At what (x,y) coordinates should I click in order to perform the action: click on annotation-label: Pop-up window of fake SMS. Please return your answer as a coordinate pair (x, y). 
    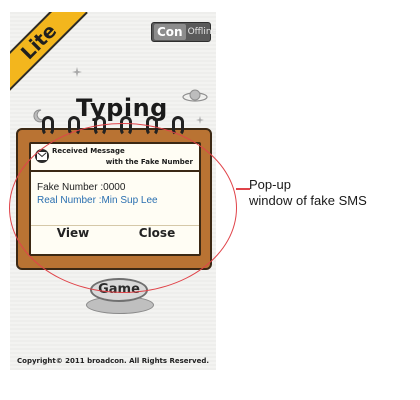
    Looking at the image, I should click on (308, 193).